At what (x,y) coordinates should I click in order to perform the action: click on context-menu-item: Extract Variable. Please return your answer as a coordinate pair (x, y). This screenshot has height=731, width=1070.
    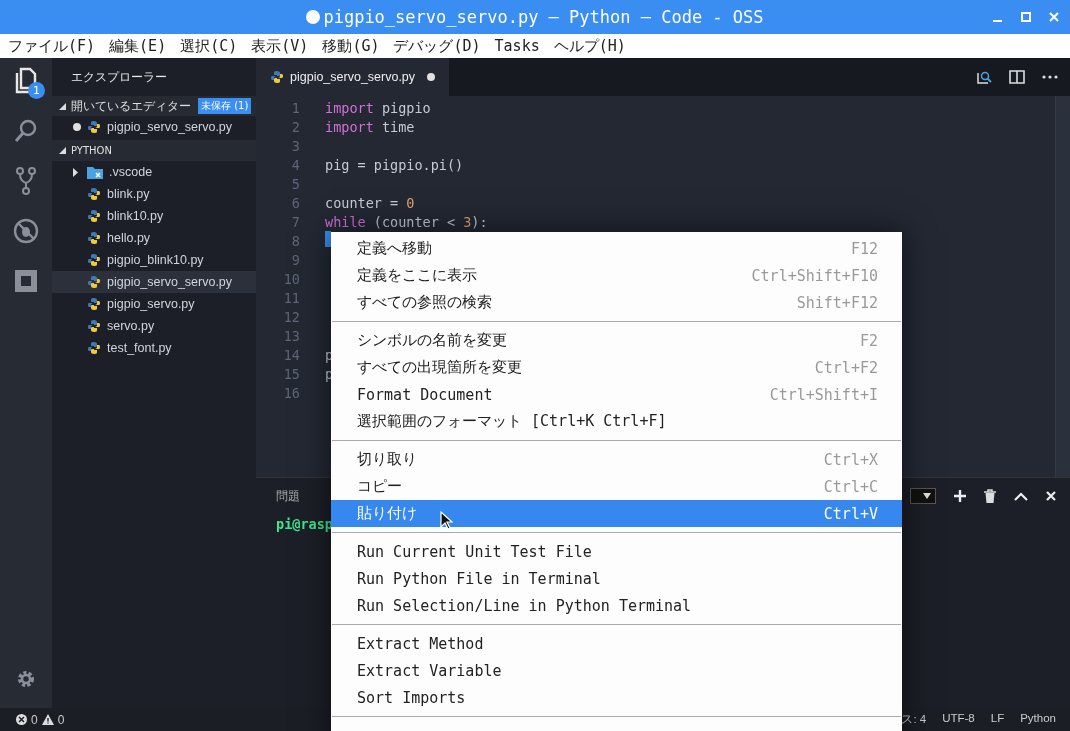
    Looking at the image, I should click on (616, 670).